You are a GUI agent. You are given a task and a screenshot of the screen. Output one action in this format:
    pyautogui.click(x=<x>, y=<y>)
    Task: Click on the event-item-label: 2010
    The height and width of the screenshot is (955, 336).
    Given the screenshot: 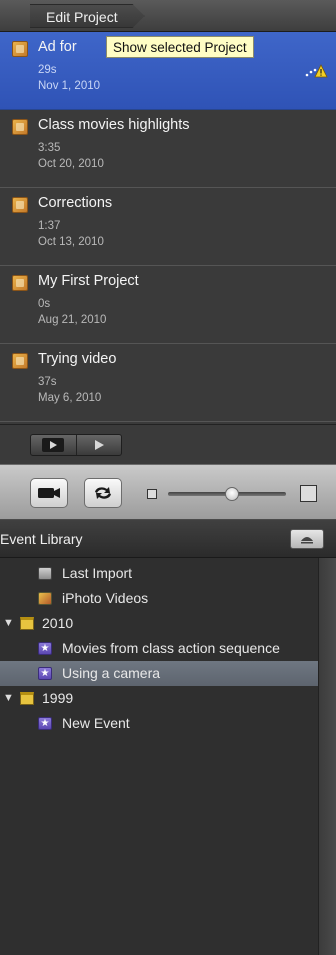 What is the action you would take?
    pyautogui.click(x=58, y=623)
    